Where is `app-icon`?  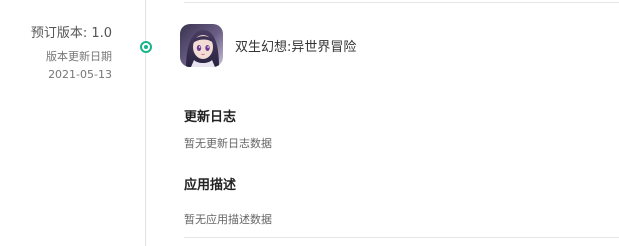
app-icon is located at coordinates (201, 45).